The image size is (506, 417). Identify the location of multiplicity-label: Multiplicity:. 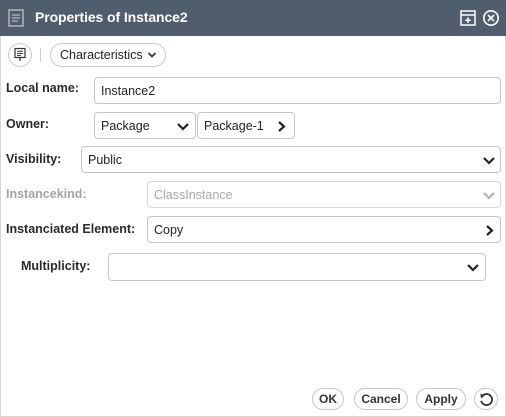
(56, 266).